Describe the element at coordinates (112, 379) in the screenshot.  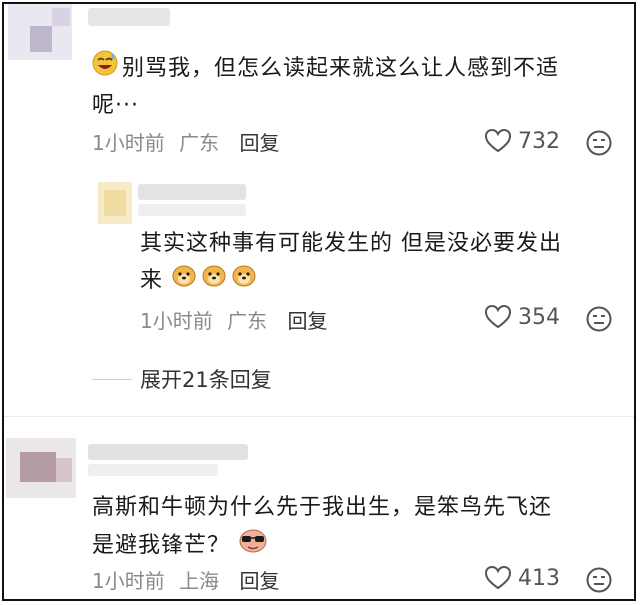
I see `expand-divider` at that location.